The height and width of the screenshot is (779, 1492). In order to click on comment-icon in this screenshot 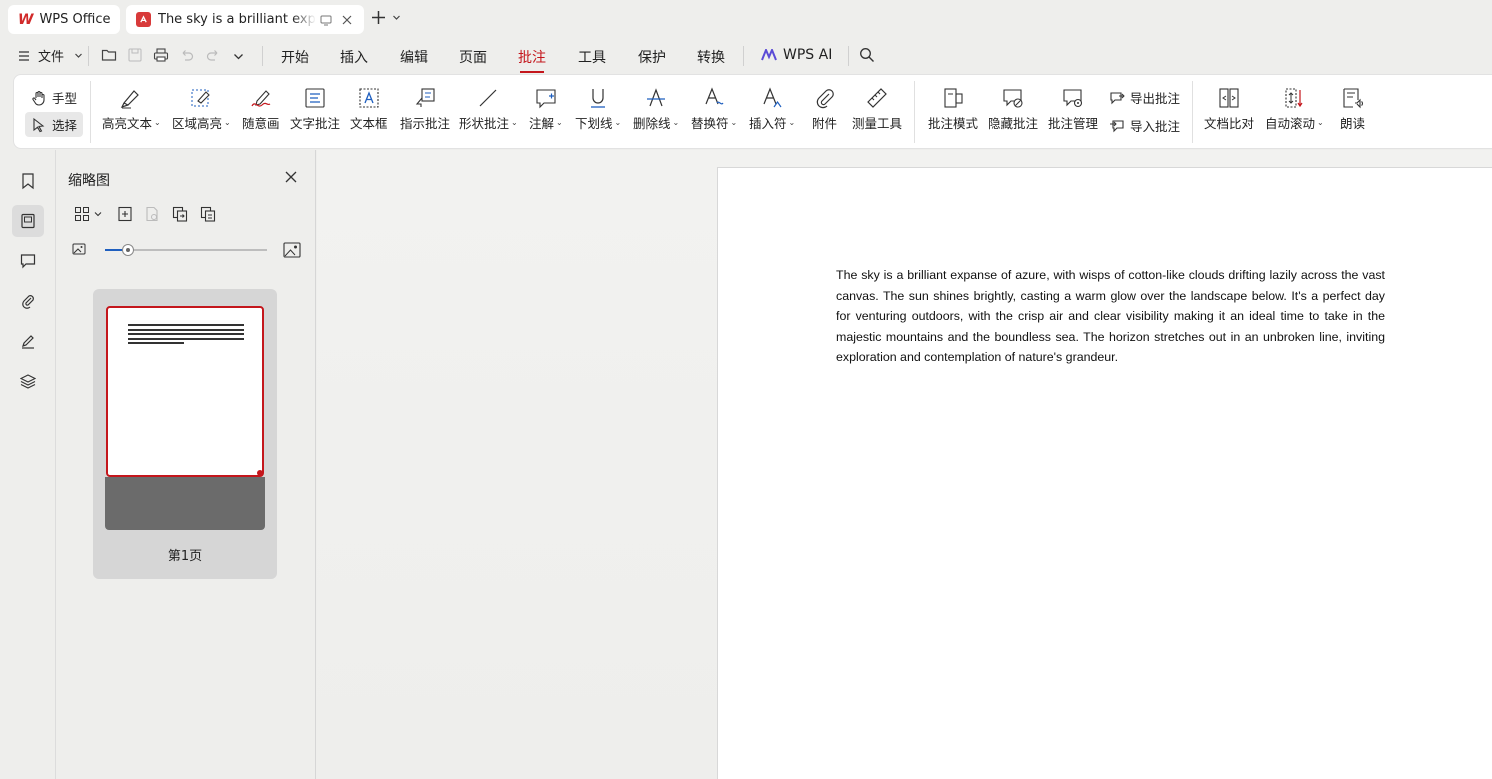, I will do `click(28, 261)`.